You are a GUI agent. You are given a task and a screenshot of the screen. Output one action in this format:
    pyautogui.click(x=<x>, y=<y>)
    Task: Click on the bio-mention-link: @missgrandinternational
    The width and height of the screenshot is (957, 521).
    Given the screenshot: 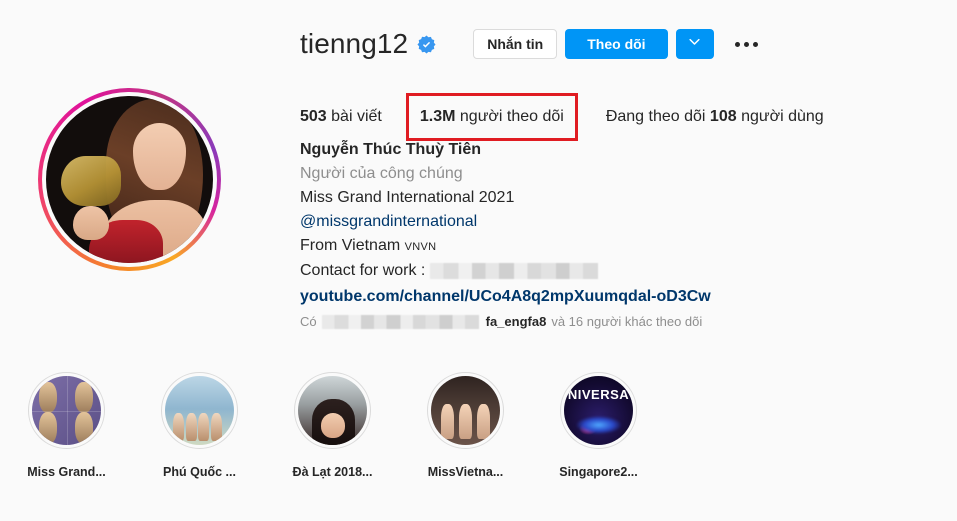 What is the action you would take?
    pyautogui.click(x=515, y=222)
    